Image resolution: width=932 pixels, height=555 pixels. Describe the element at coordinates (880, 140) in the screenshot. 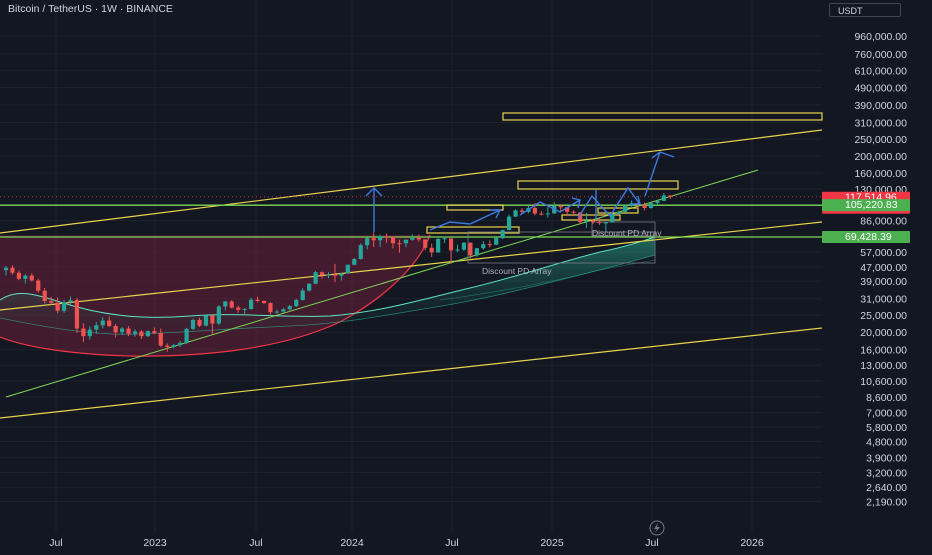

I see `y-tick-label: 250,000.00` at that location.